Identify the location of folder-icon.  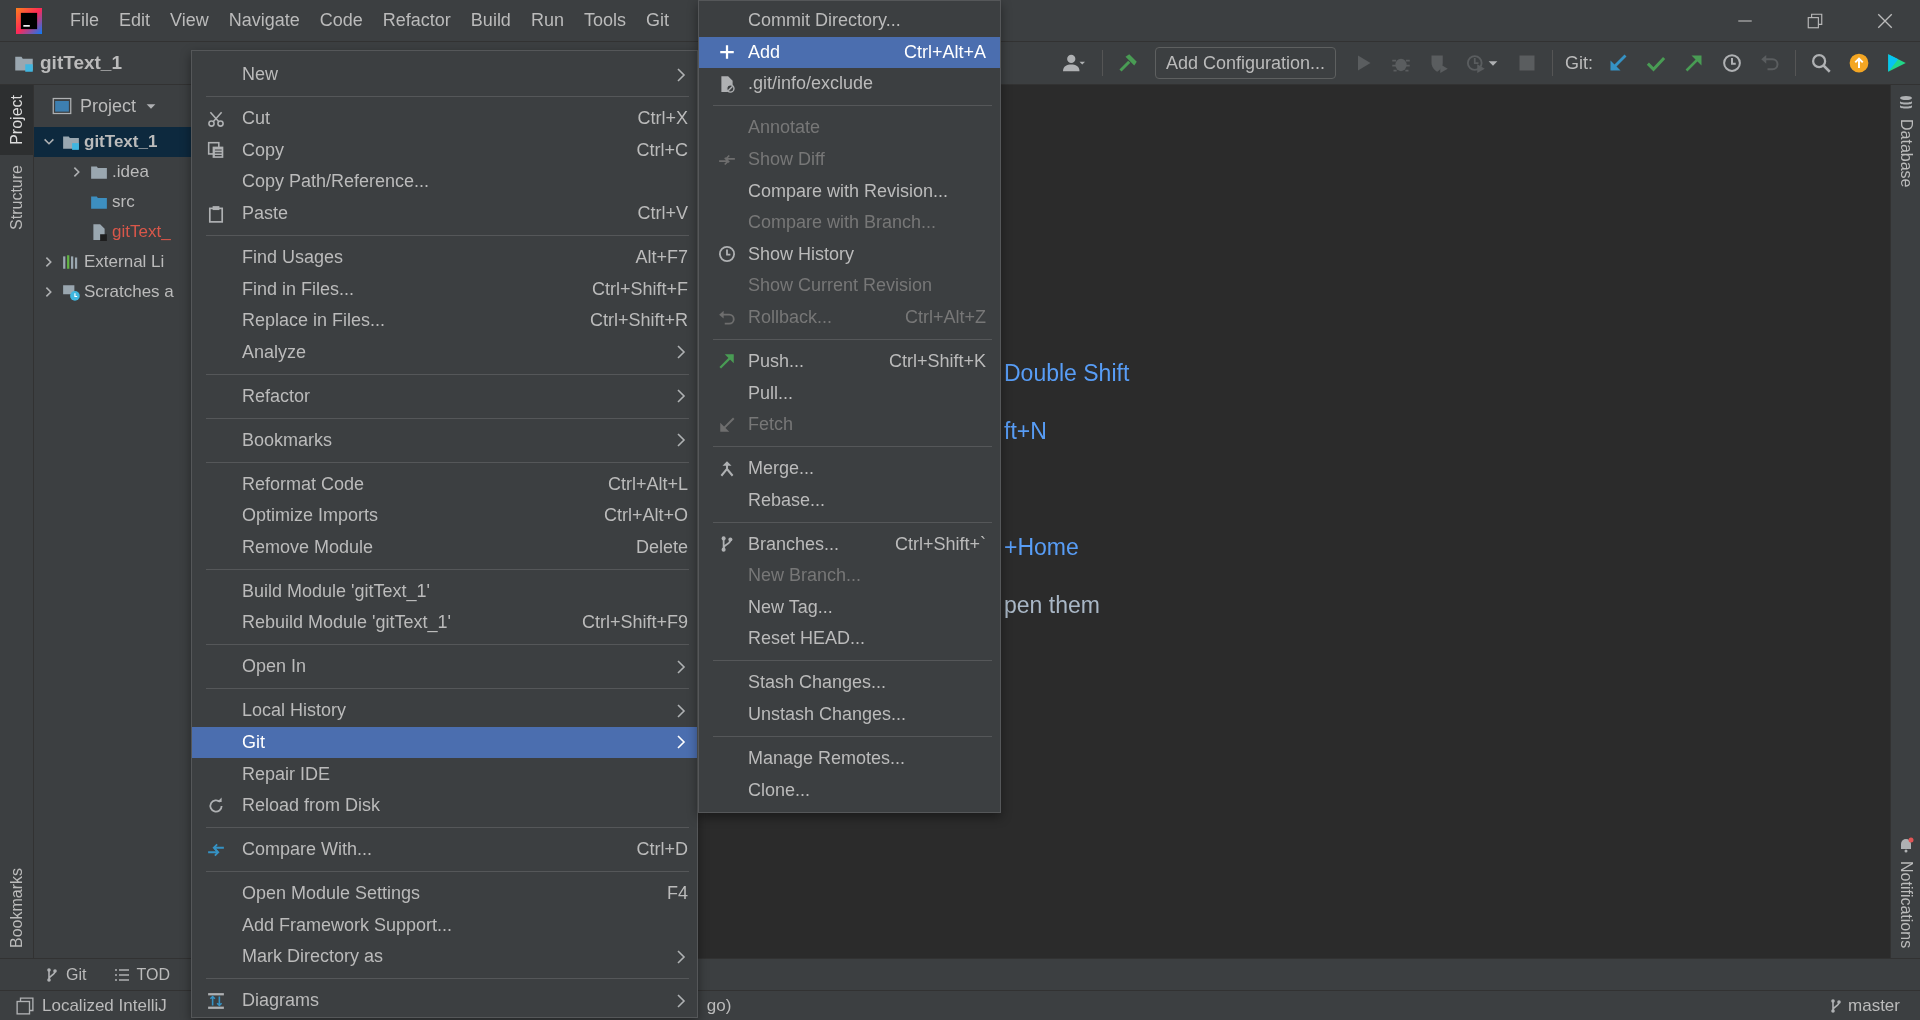
(99, 202).